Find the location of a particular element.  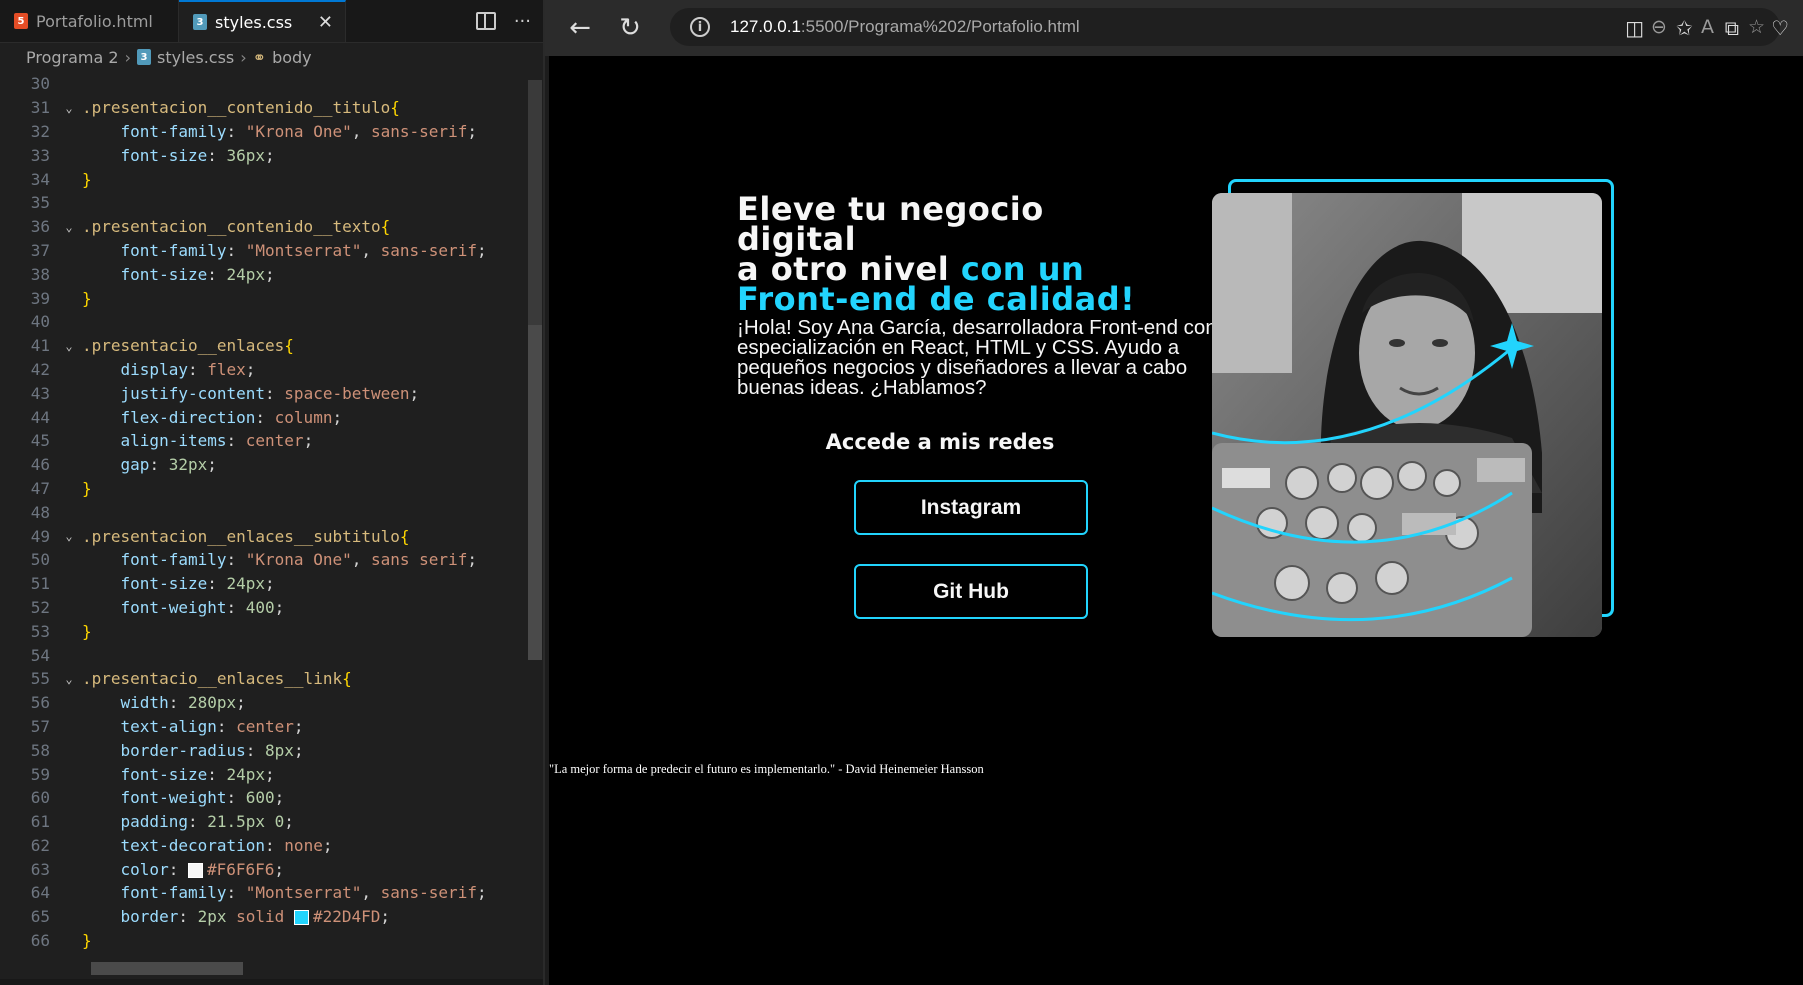

tab-portafolio-html: 5 Portafolio.html is located at coordinates (89, 21).